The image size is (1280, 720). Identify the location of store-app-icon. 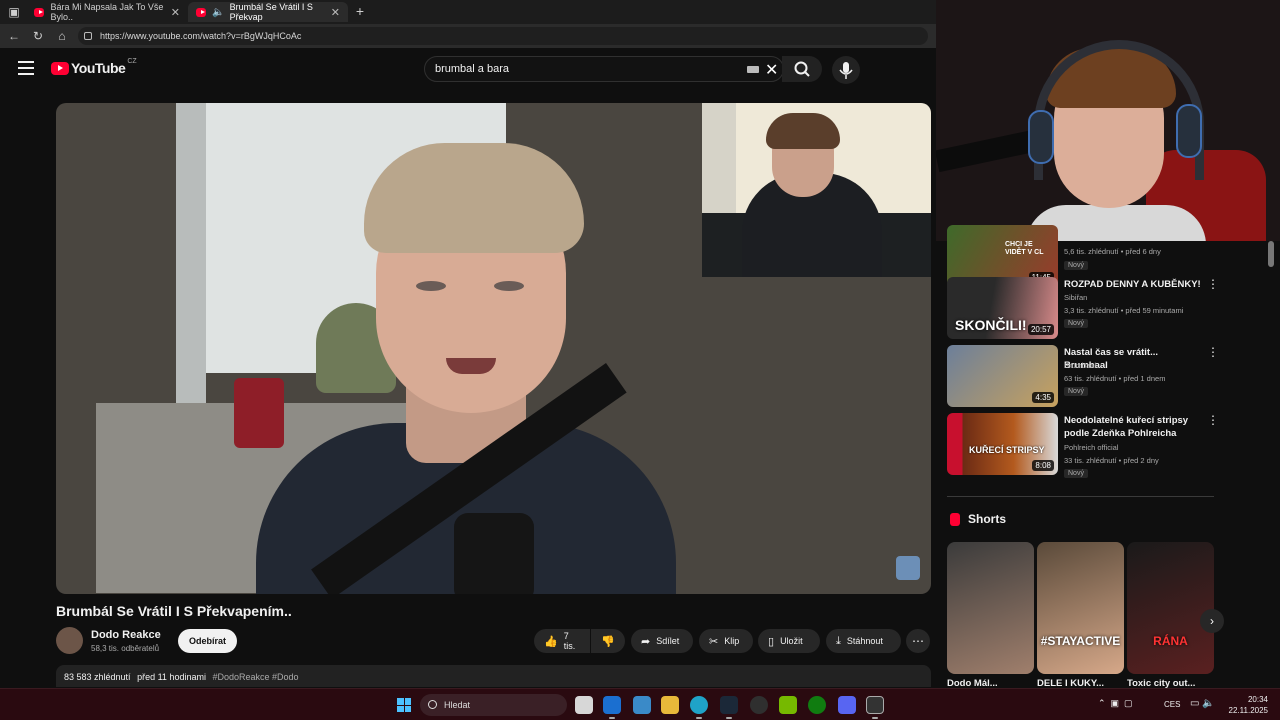
(612, 705).